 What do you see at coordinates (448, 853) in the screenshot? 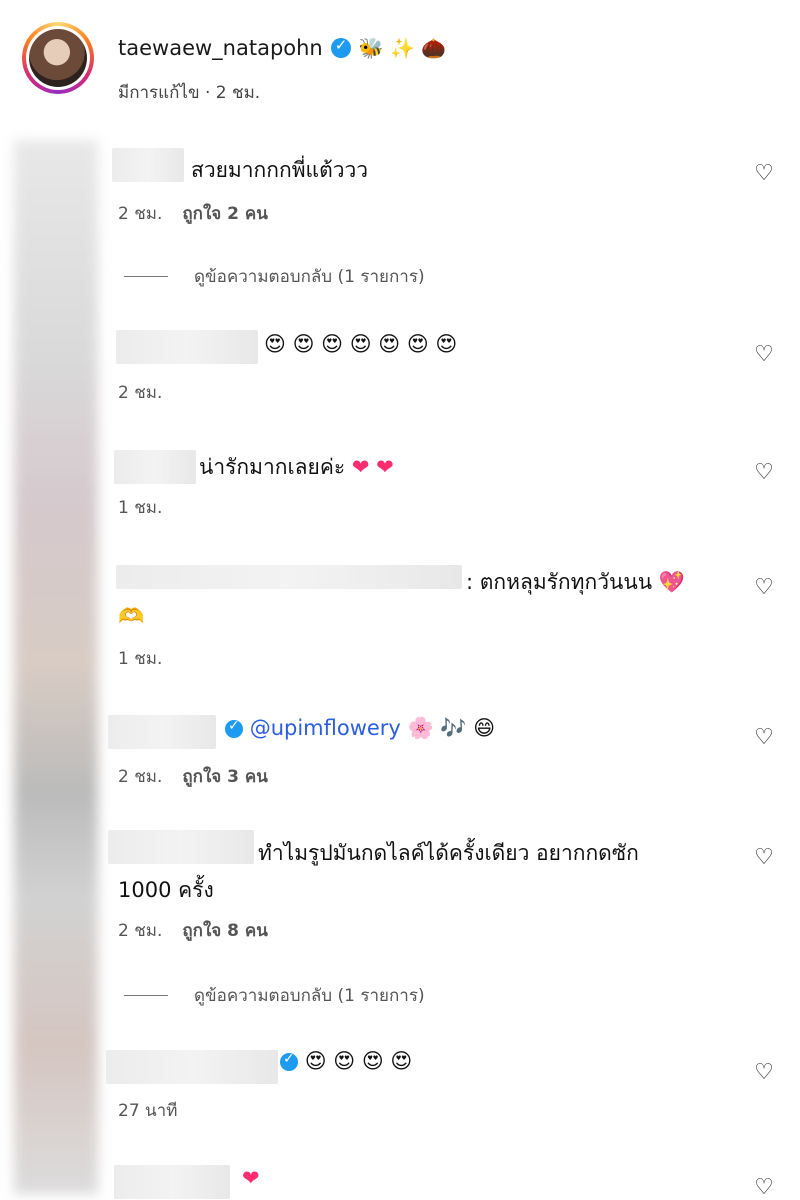
I see `comment-text: ทำไมรูปมันกดไลค์ได้ครั้งเดียว อยากกดซัก` at bounding box center [448, 853].